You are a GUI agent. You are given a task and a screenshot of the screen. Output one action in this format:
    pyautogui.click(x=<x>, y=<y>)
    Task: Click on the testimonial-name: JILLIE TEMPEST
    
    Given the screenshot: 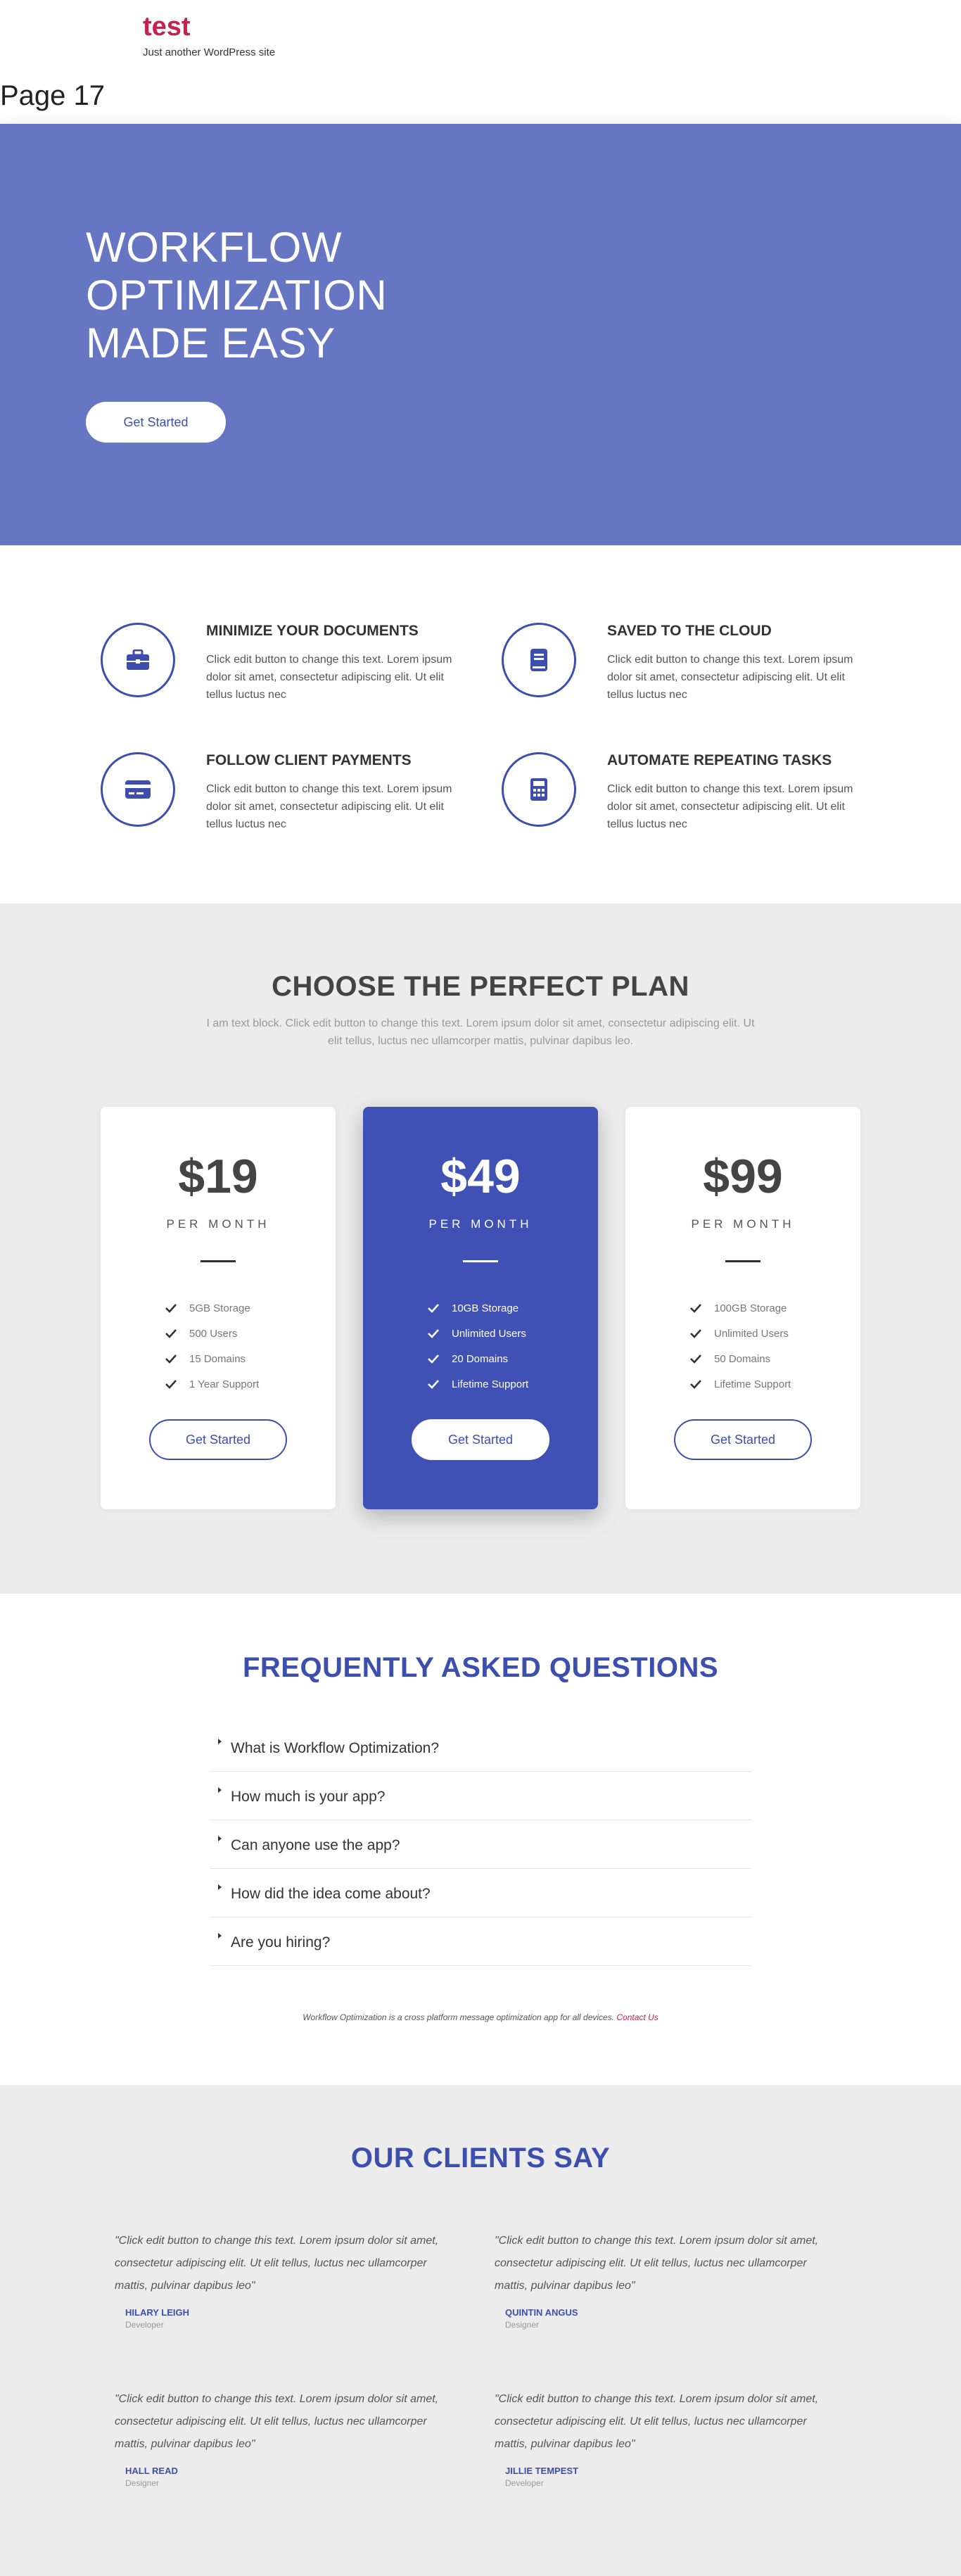 What is the action you would take?
    pyautogui.click(x=542, y=2471)
    